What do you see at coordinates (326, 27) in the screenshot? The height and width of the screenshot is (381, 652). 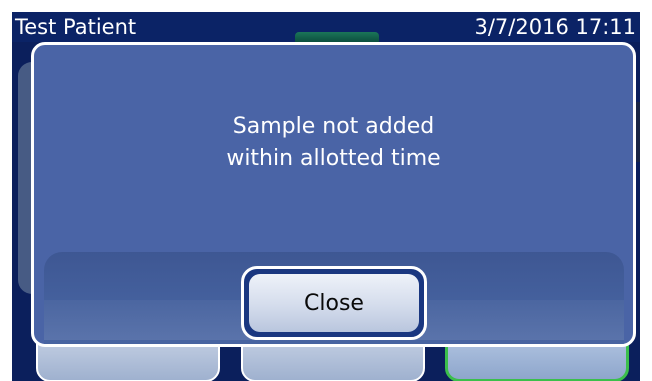 I see `title-bar: Test Patient 3/7/2016 17:11` at bounding box center [326, 27].